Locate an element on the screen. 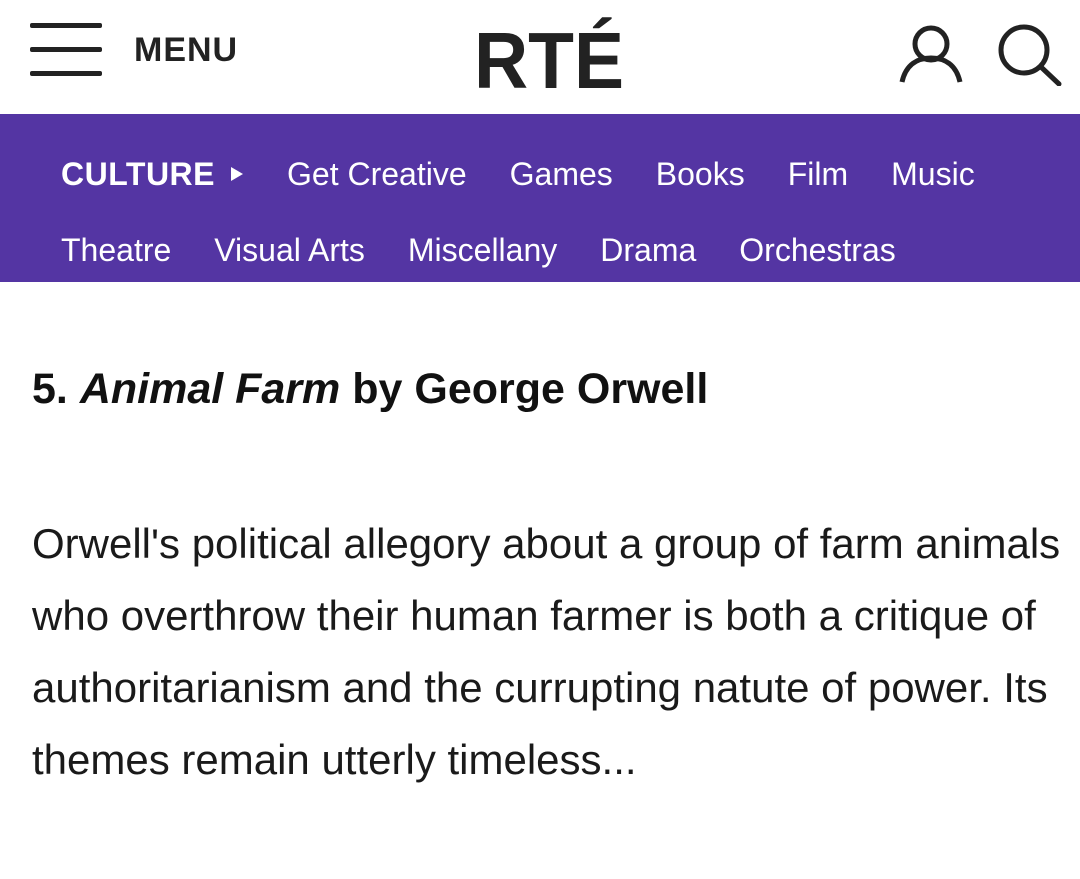  hamburger-icon is located at coordinates (66, 50).